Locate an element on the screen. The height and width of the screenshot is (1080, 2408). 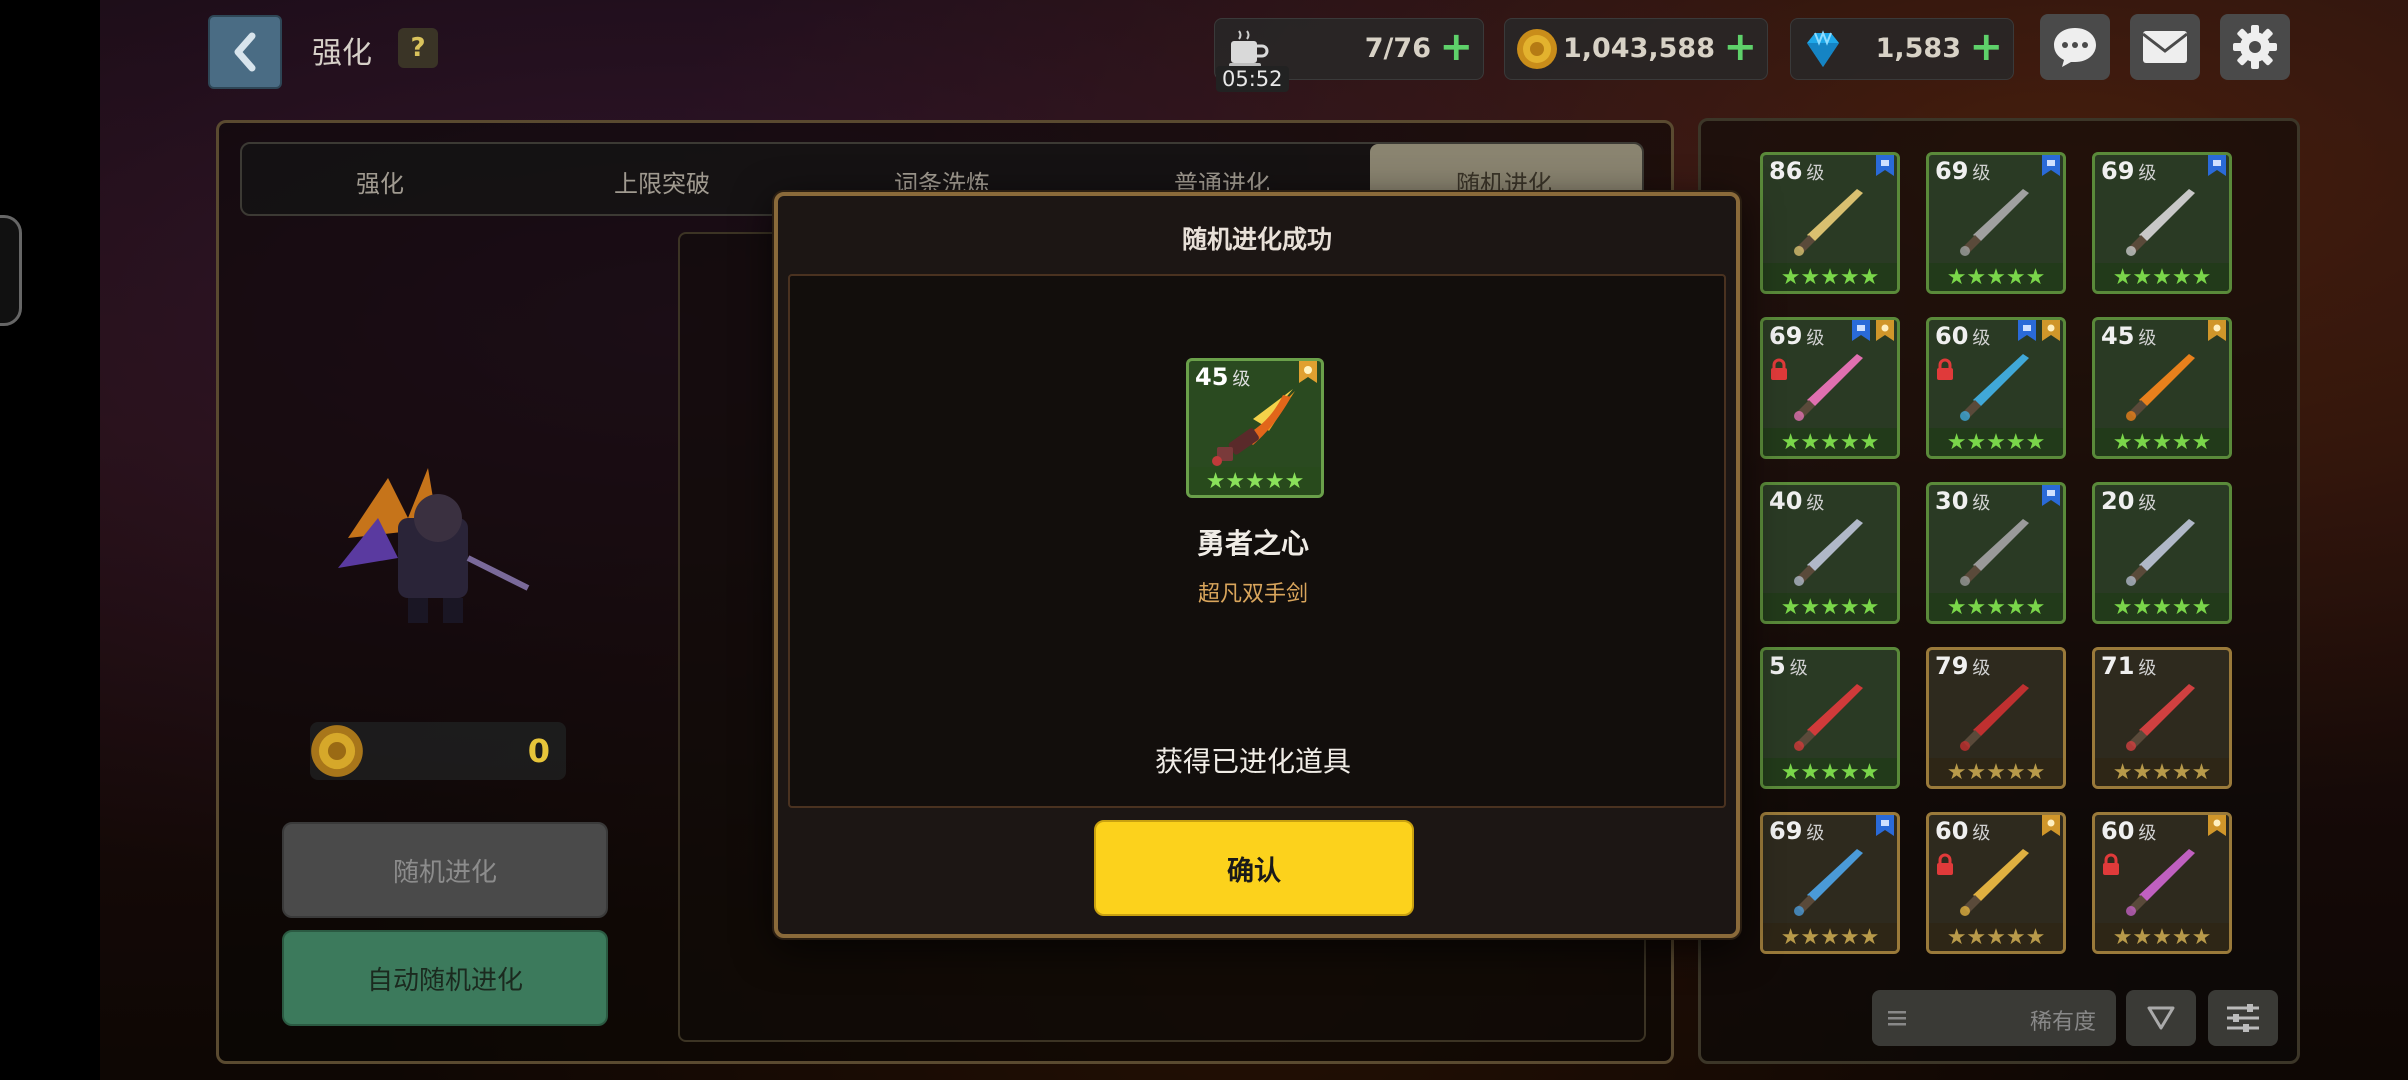
gold-add-button: + is located at coordinates (1740, 47).